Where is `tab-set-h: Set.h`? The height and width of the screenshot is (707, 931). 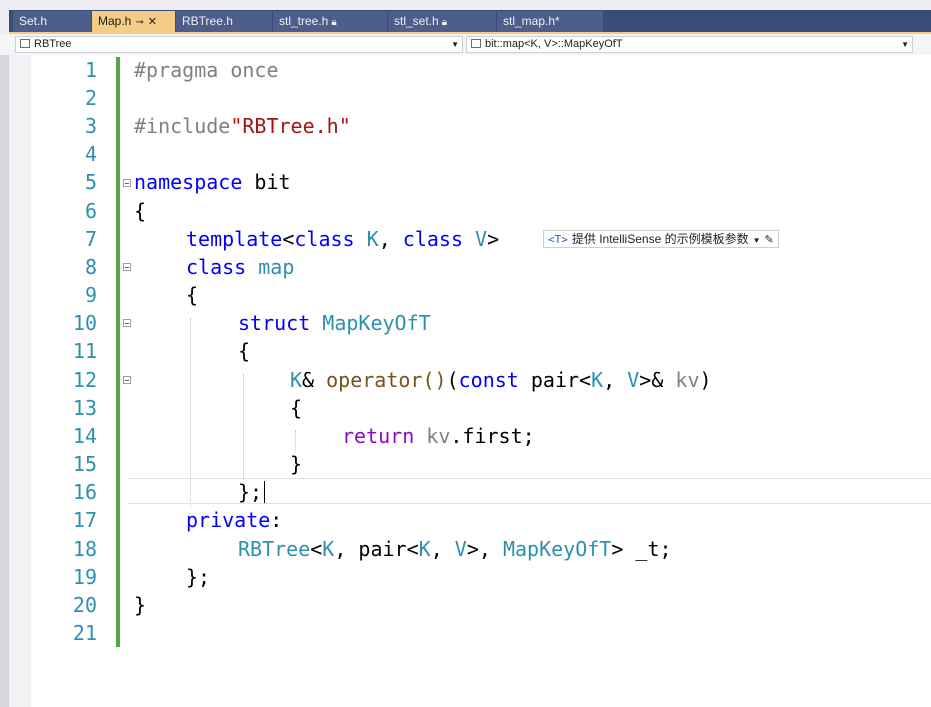 tab-set-h: Set.h is located at coordinates (52, 21).